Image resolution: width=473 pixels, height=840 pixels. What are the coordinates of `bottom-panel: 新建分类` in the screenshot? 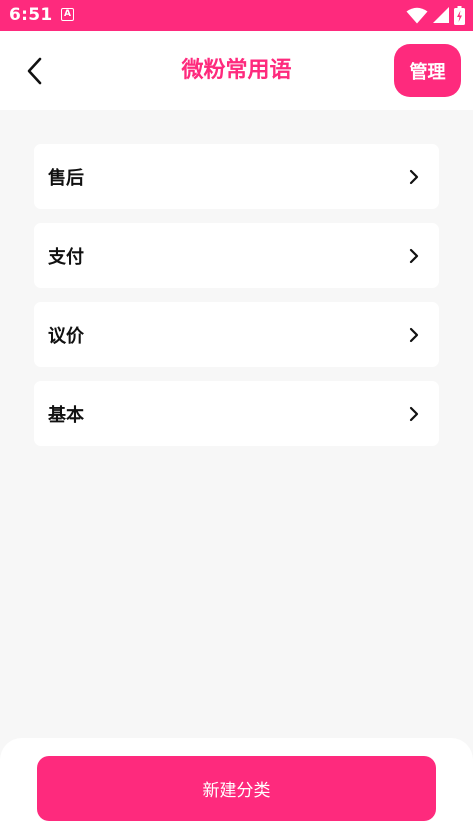 It's located at (236, 789).